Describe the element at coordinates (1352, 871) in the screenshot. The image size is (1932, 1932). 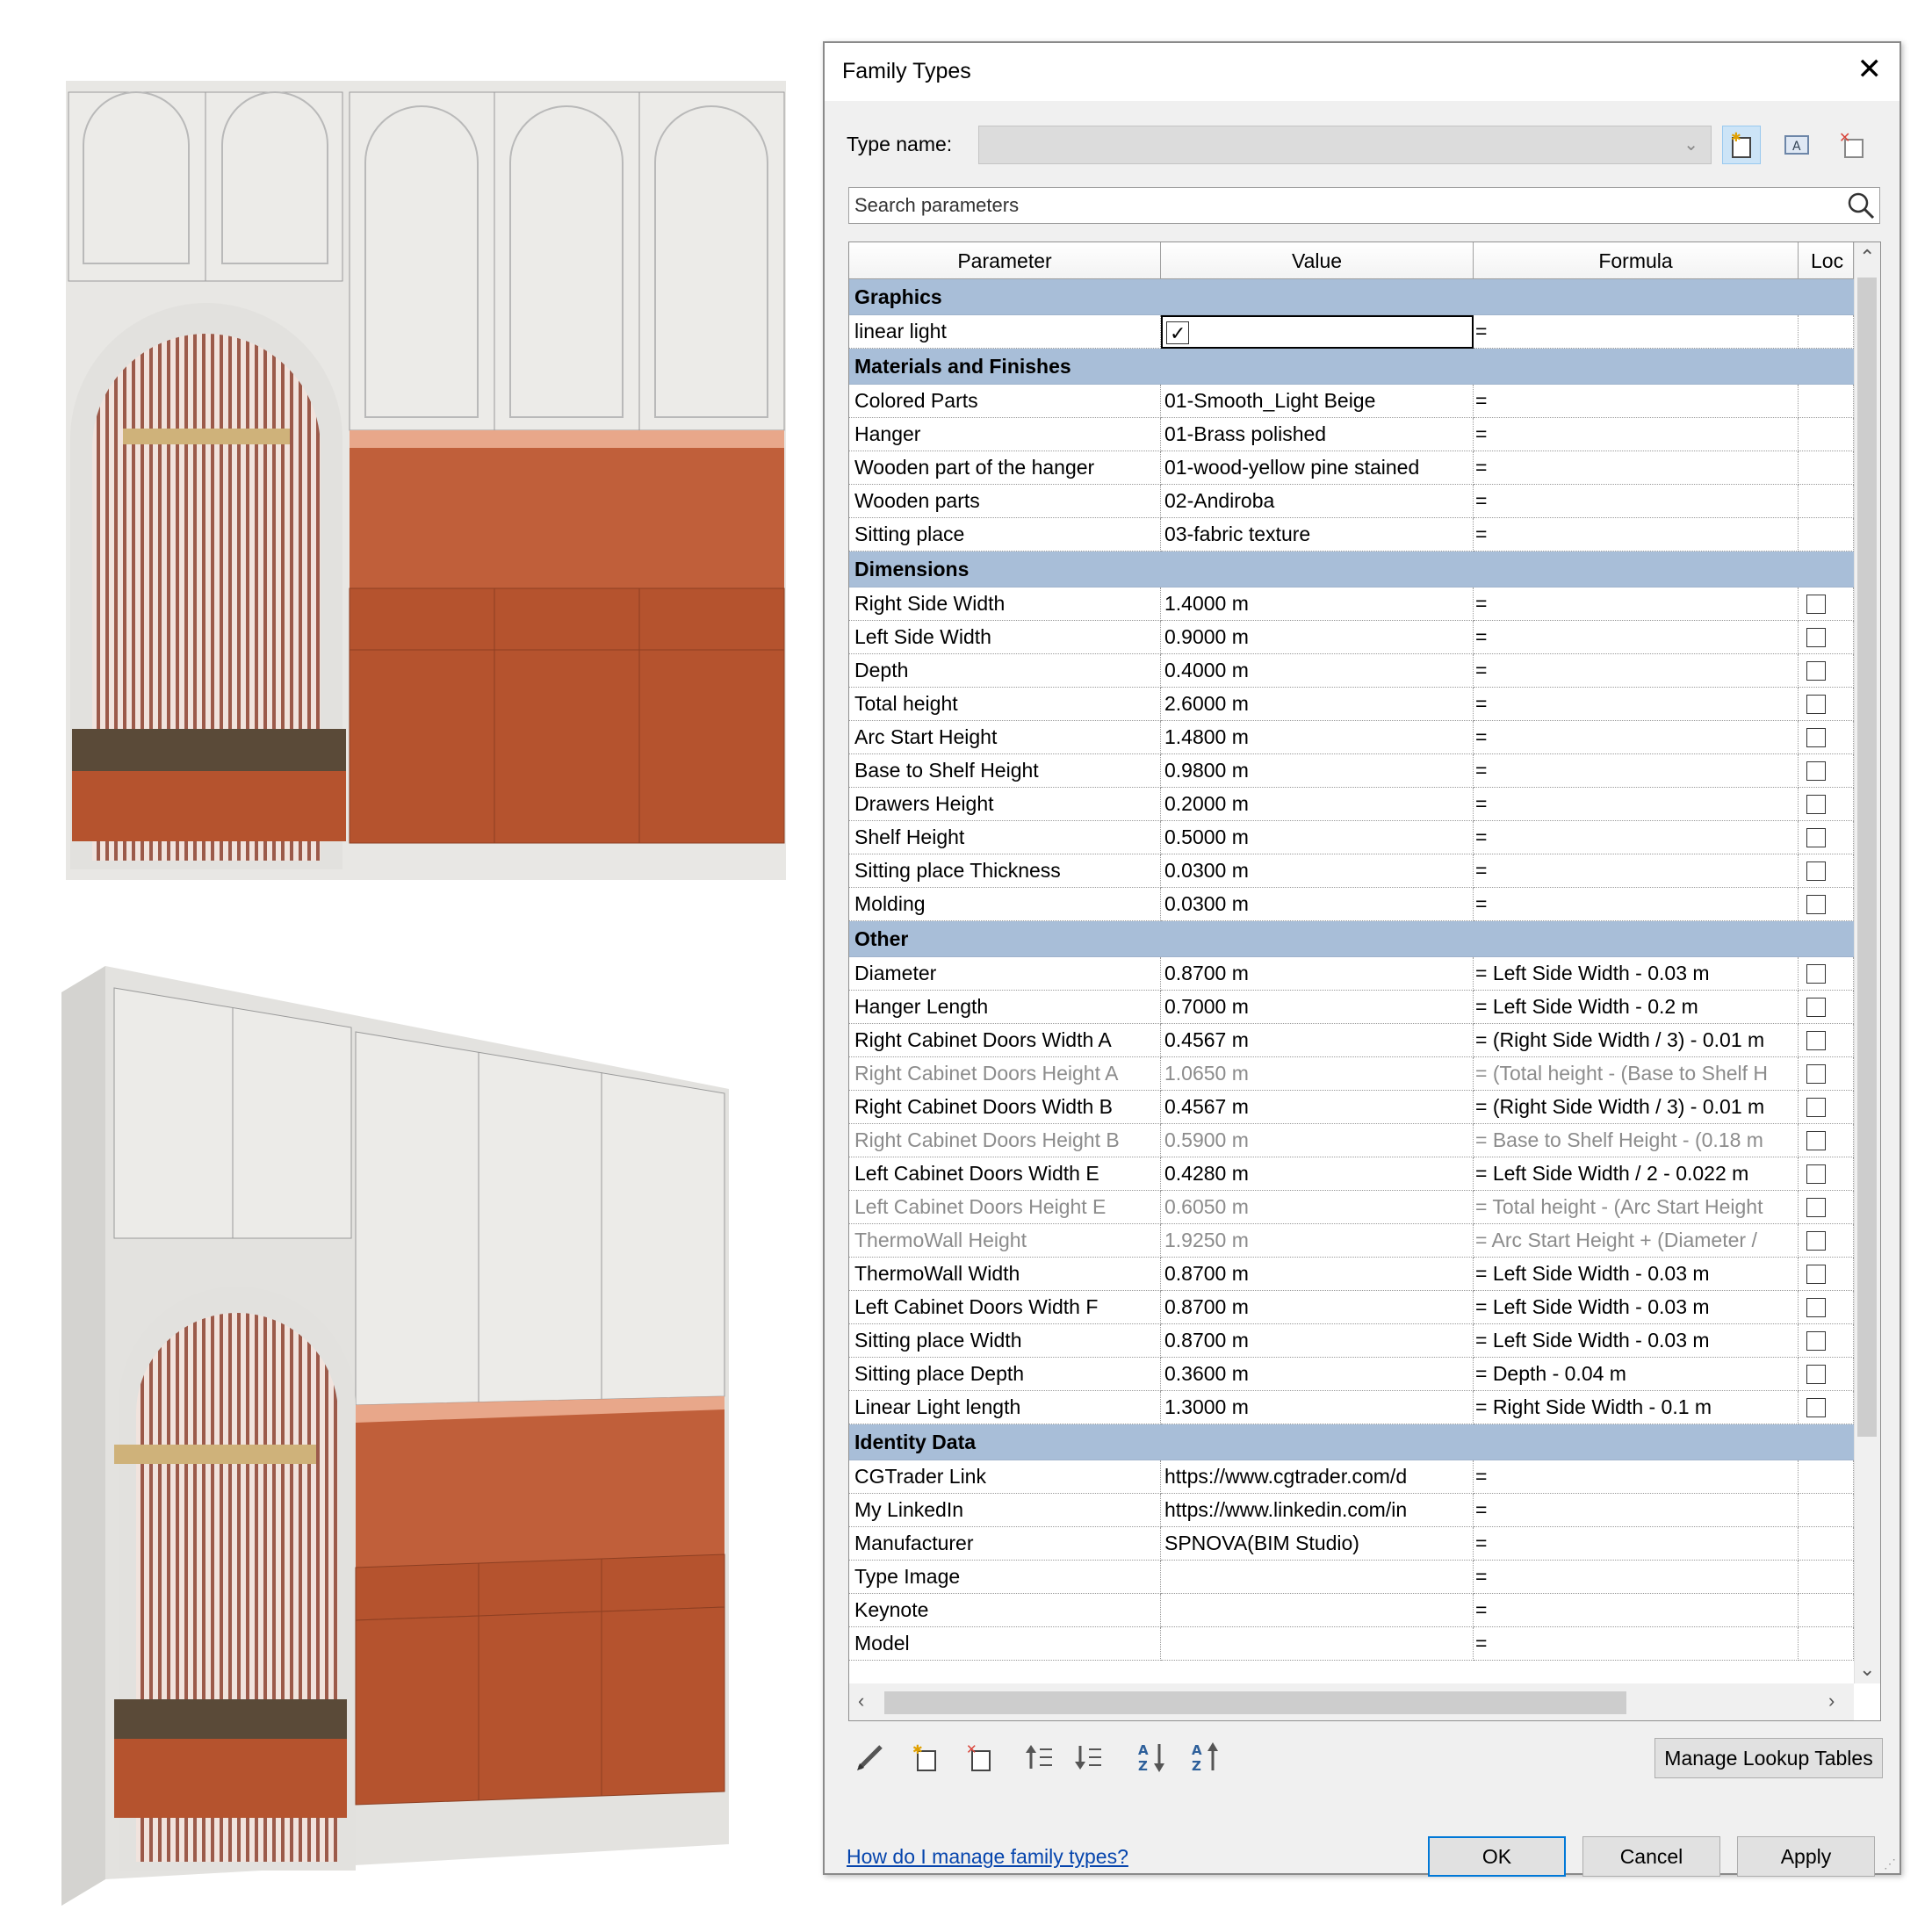
I see `parameter-row: Sitting place Thickness 0.0300 m =` at that location.